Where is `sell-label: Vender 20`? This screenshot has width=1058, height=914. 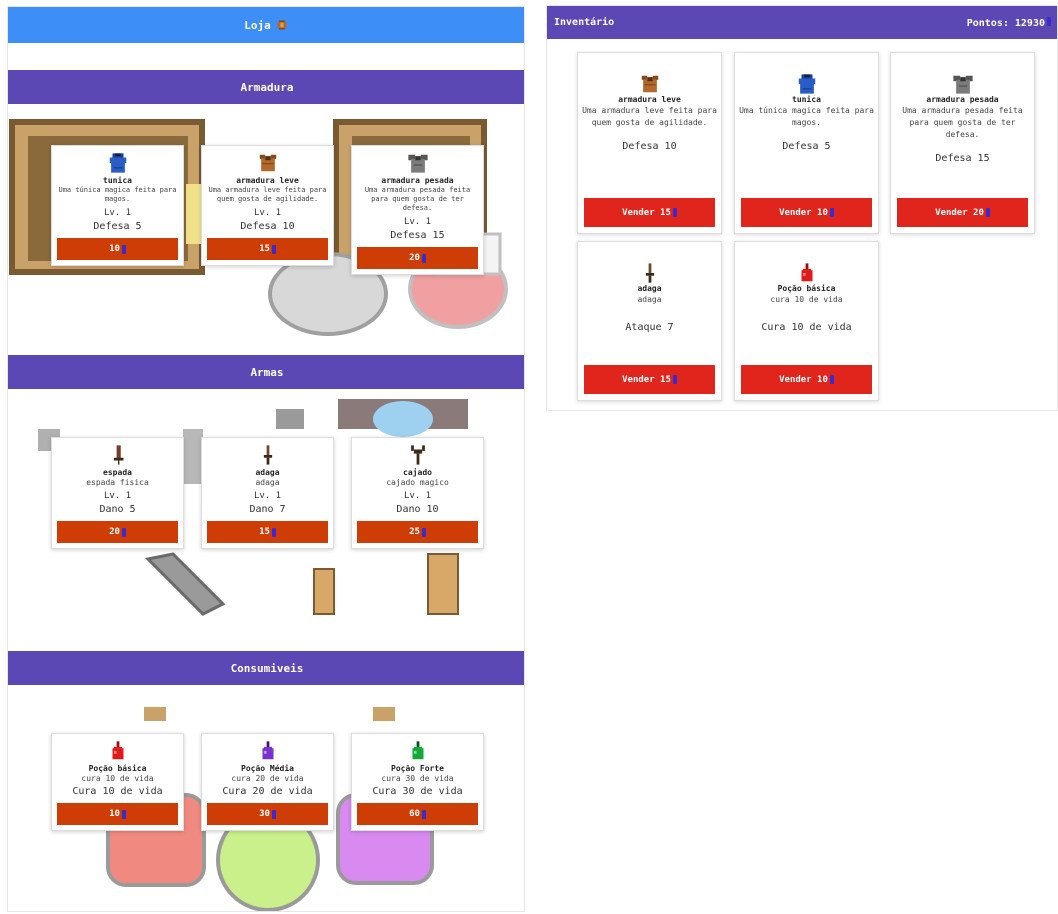
sell-label: Vender 20 is located at coordinates (959, 212).